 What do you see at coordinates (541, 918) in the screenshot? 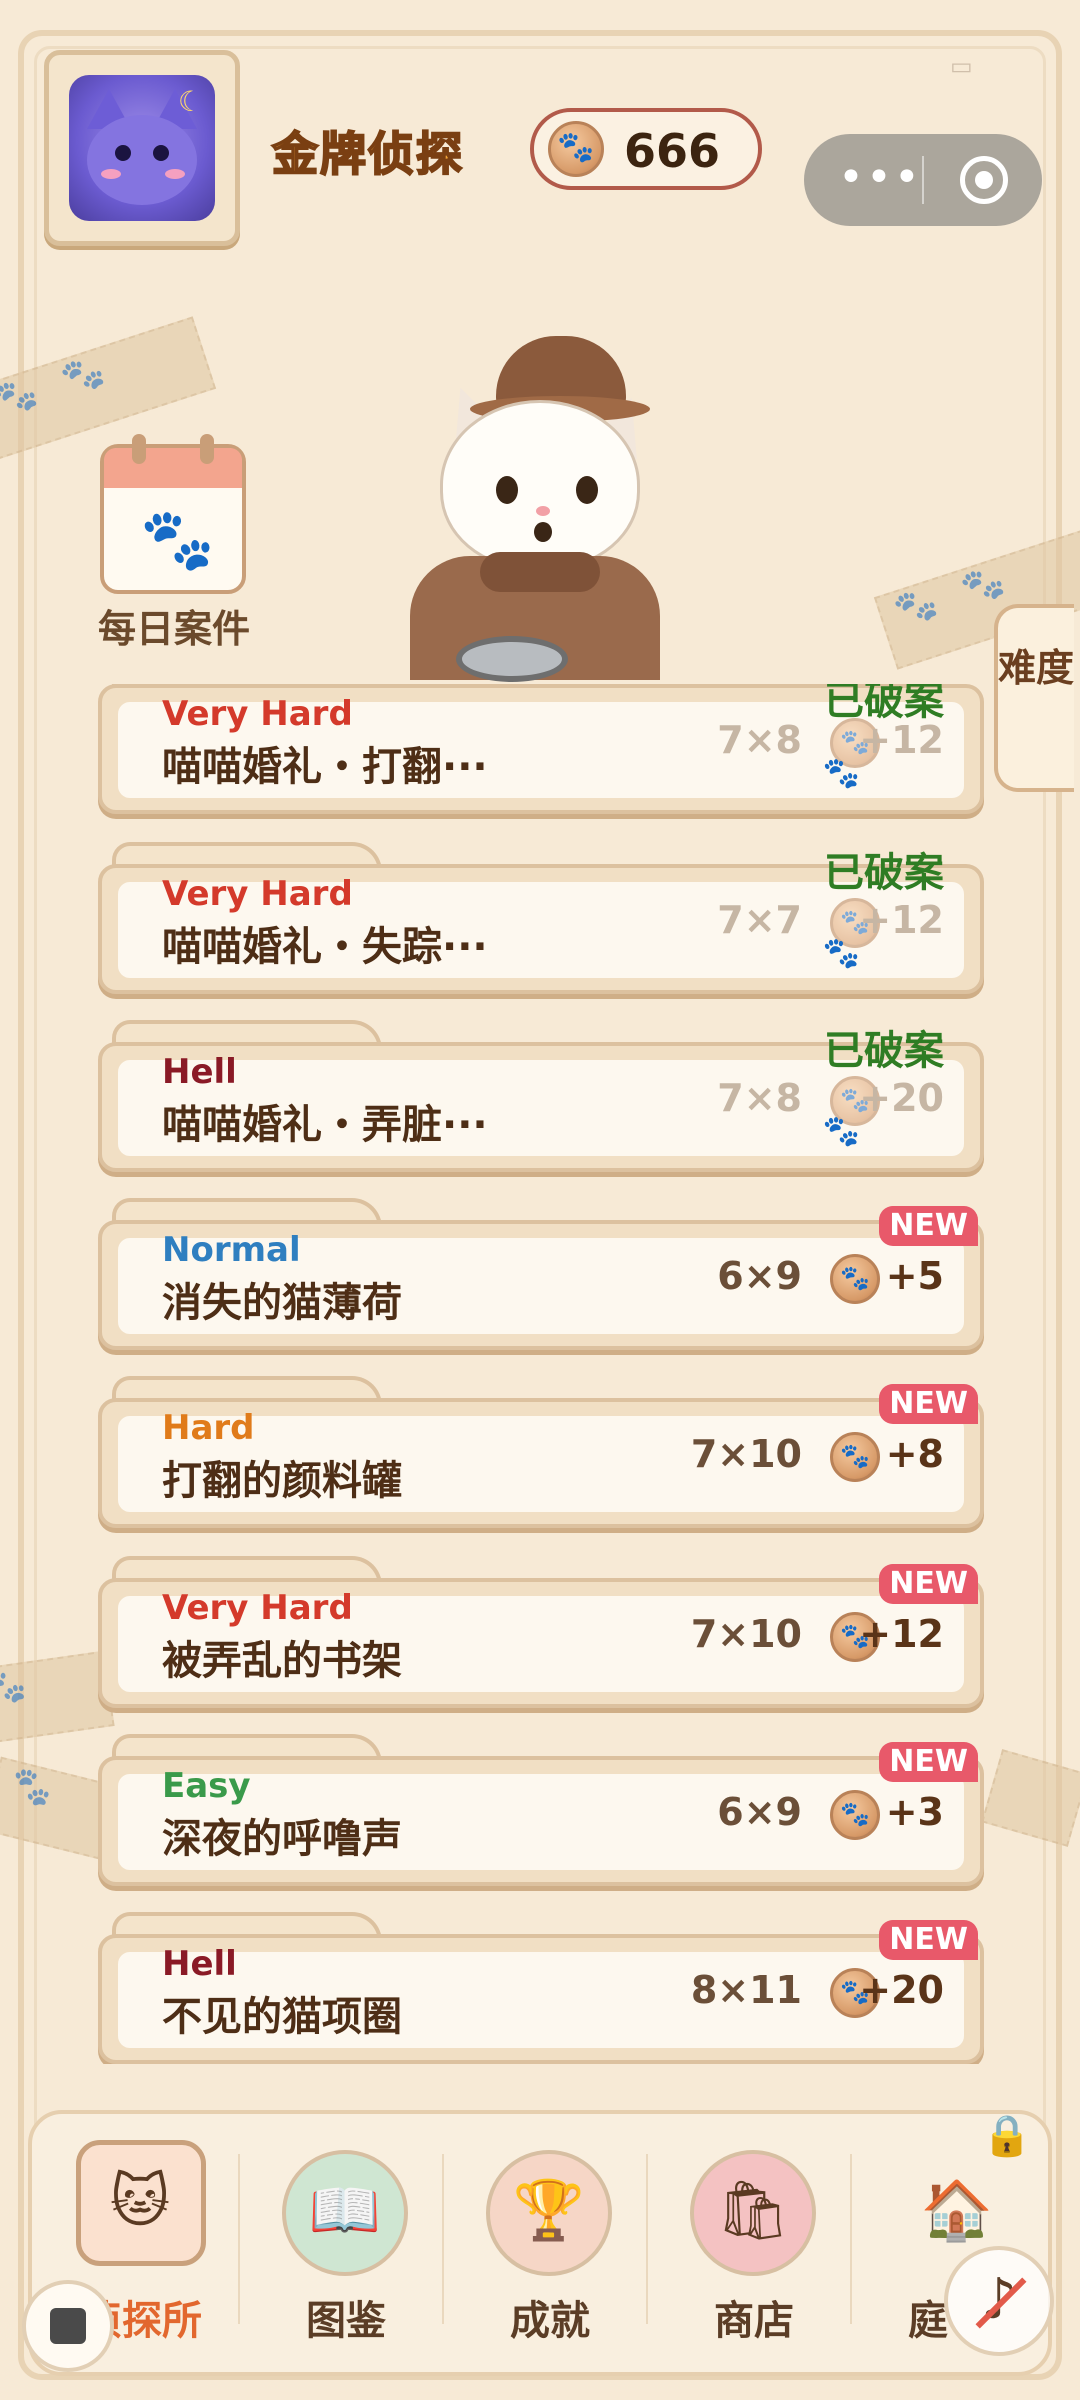
I see `case-card: Very Hard 喵喵婚礼・失踪··· 7×7 🐾 +12 🐾 已破案` at bounding box center [541, 918].